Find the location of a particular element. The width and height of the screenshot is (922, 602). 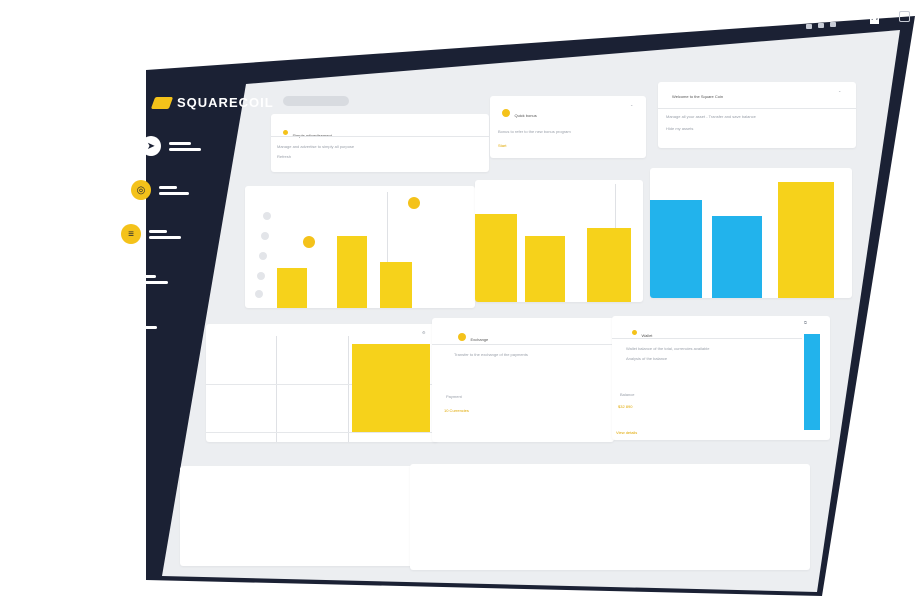

card-text: Transfer to the exchange of the payments is located at coordinates (491, 354).